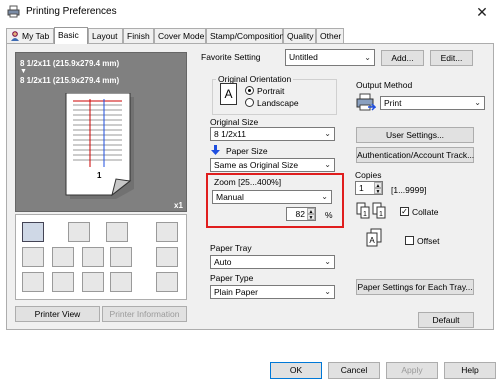 This screenshot has height=384, width=500. What do you see at coordinates (409, 240) in the screenshot?
I see `offset-checkbox` at bounding box center [409, 240].